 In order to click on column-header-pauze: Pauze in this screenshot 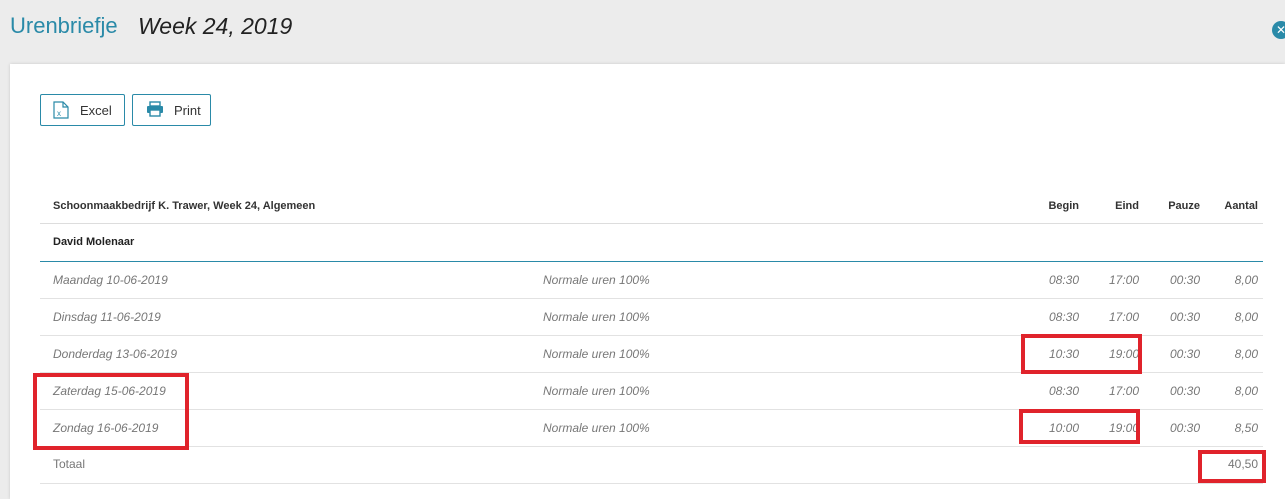, I will do `click(1184, 206)`.